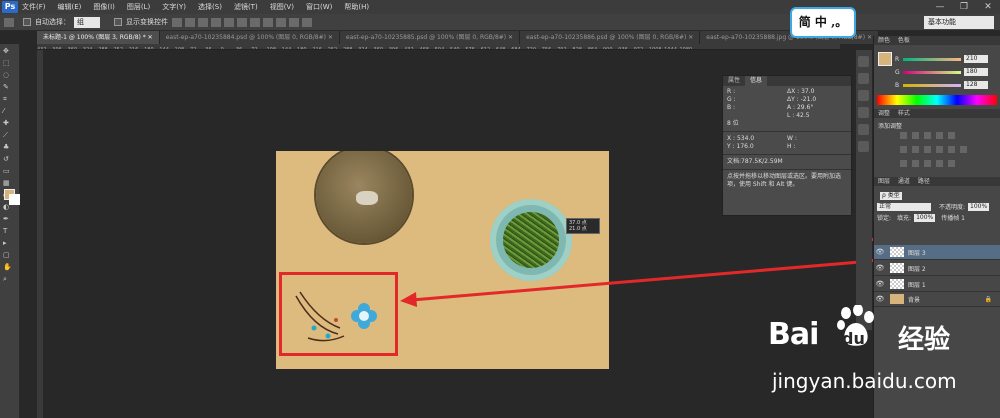 The width and height of the screenshot is (1000, 418). What do you see at coordinates (7, 123) in the screenshot?
I see `healing-brush-icon: ✚` at bounding box center [7, 123].